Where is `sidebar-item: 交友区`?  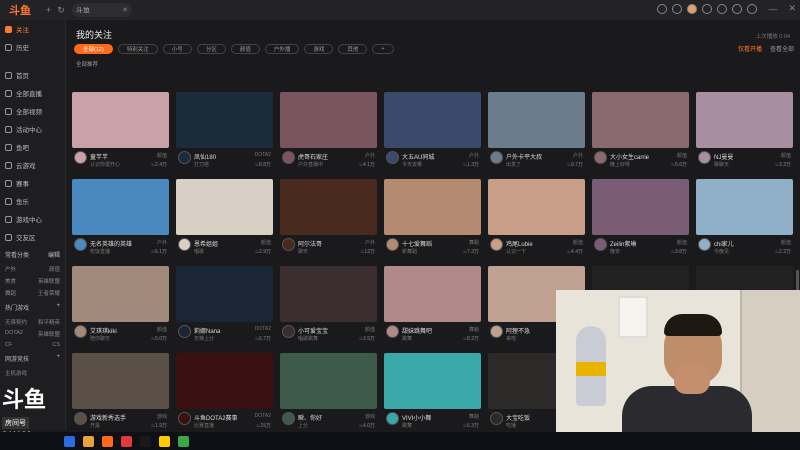 sidebar-item: 交友区 is located at coordinates (32, 237).